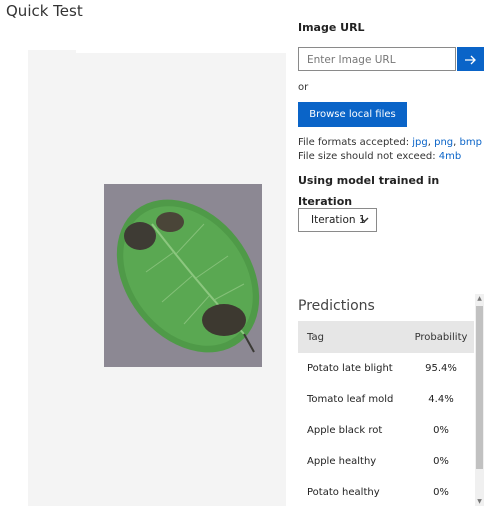 The height and width of the screenshot is (508, 486). What do you see at coordinates (369, 180) in the screenshot?
I see `model-heading: Using model trained in` at bounding box center [369, 180].